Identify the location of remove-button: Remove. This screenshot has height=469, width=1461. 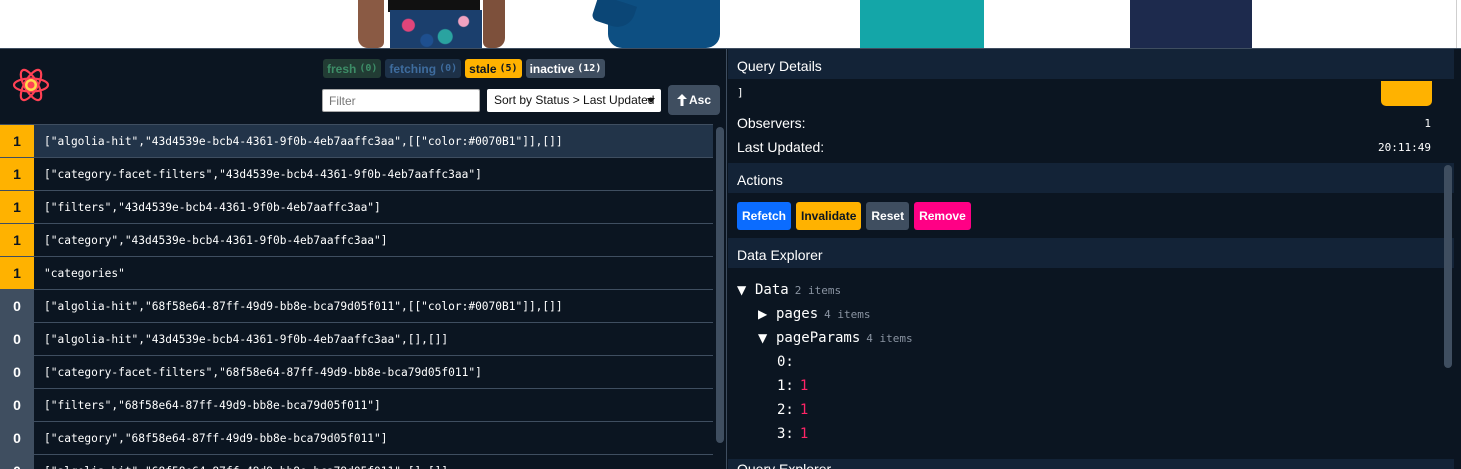
(942, 216).